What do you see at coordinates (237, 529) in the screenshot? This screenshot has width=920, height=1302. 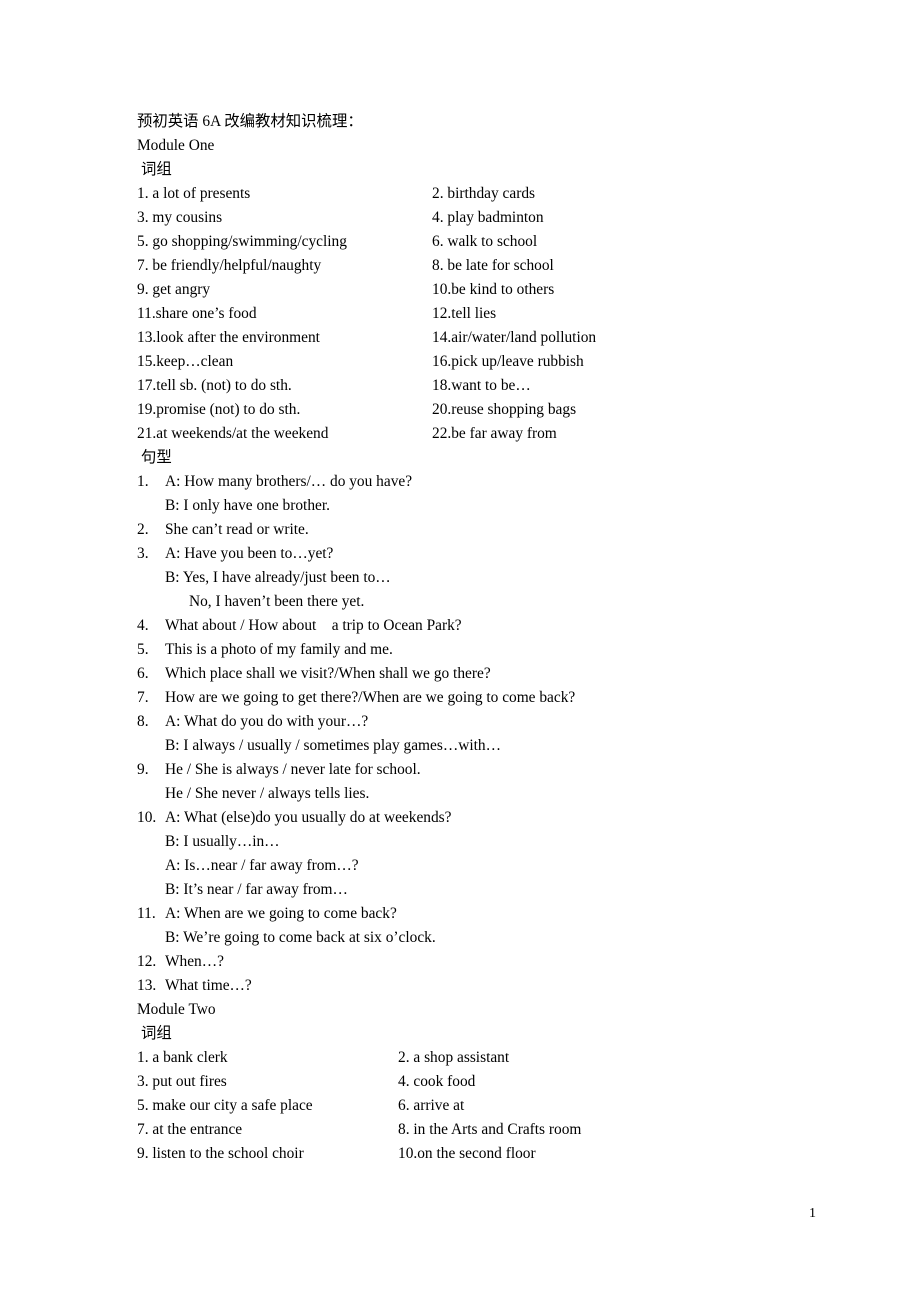 I see `pattern-text: She can’t read or write.` at bounding box center [237, 529].